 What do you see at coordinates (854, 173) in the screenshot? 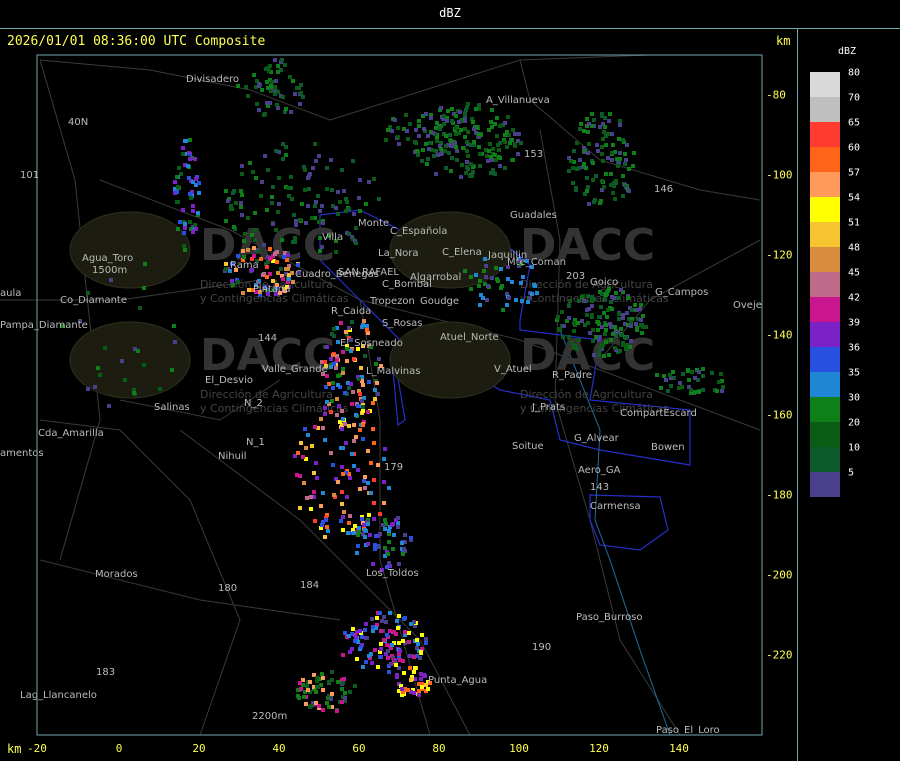
I see `legend-value: 57` at bounding box center [854, 173].